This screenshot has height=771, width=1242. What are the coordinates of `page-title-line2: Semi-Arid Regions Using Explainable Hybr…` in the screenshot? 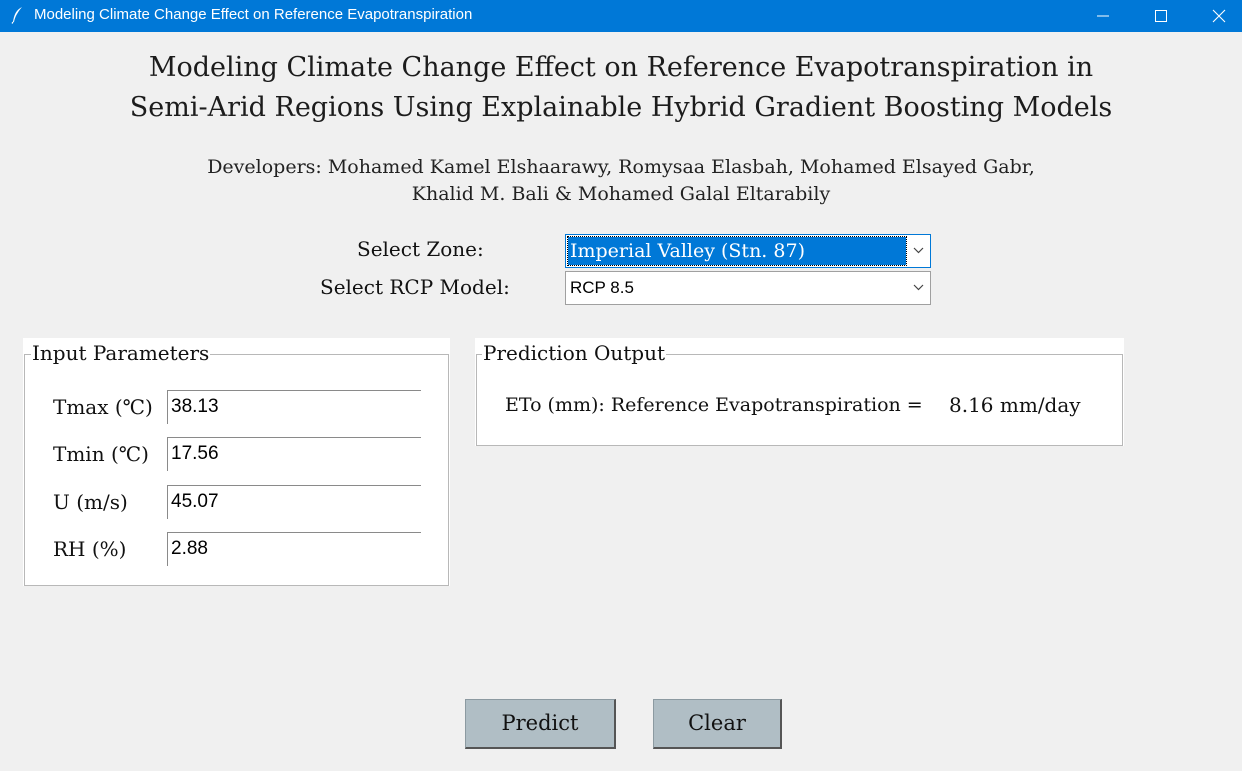 It's located at (621, 107).